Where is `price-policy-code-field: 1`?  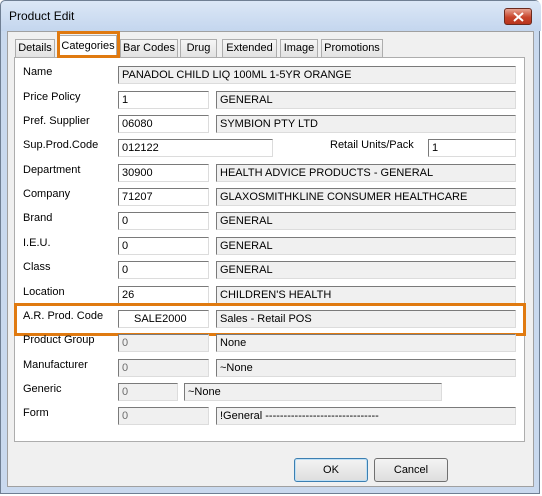
price-policy-code-field: 1 is located at coordinates (163, 100).